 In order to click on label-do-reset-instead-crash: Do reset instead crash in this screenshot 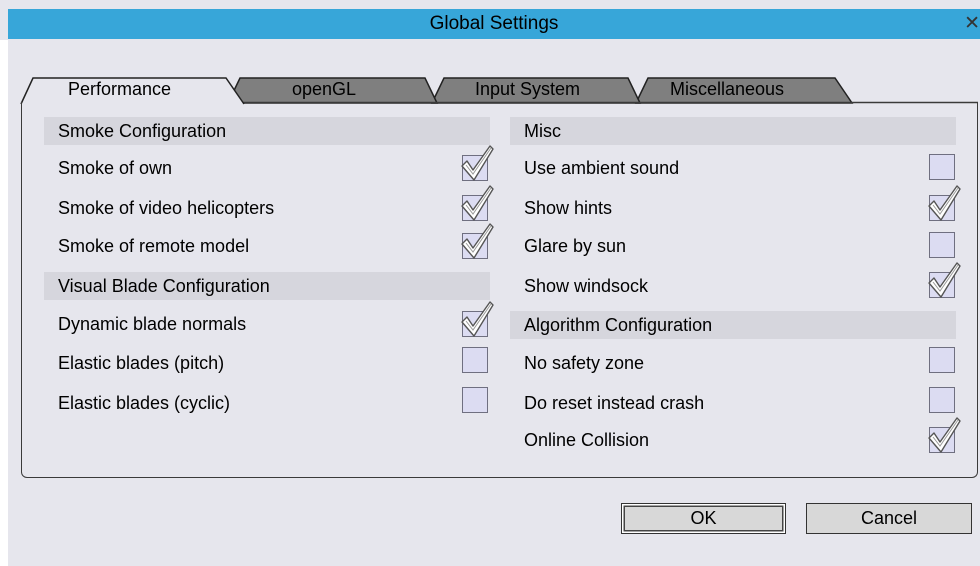, I will do `click(614, 403)`.